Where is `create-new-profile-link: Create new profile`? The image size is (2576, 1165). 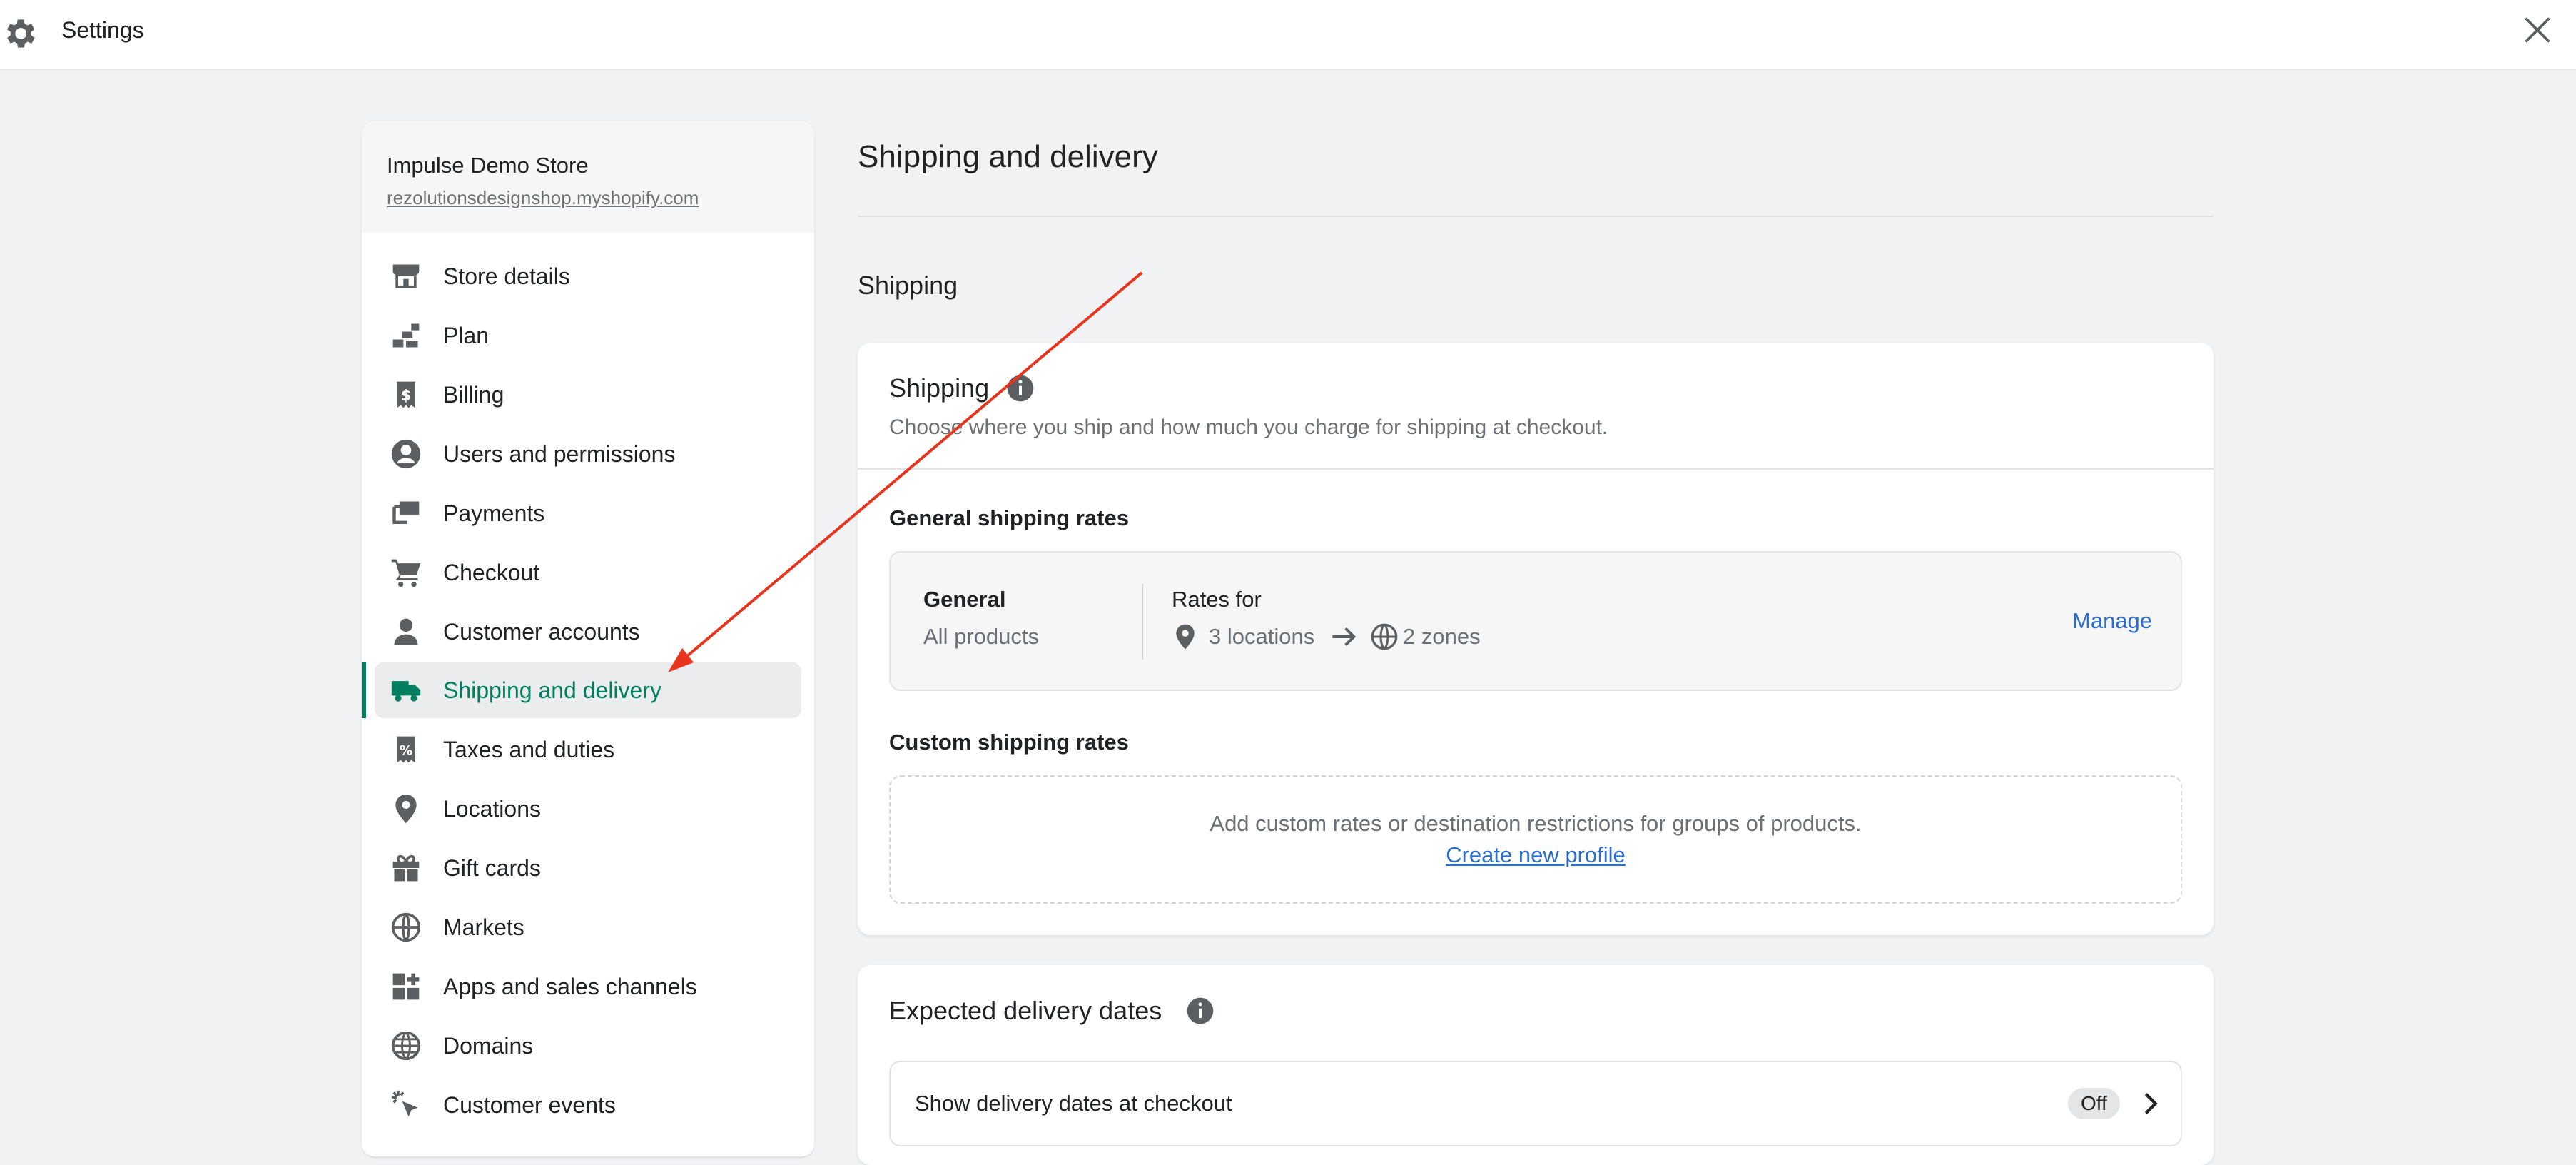 create-new-profile-link: Create new profile is located at coordinates (1536, 854).